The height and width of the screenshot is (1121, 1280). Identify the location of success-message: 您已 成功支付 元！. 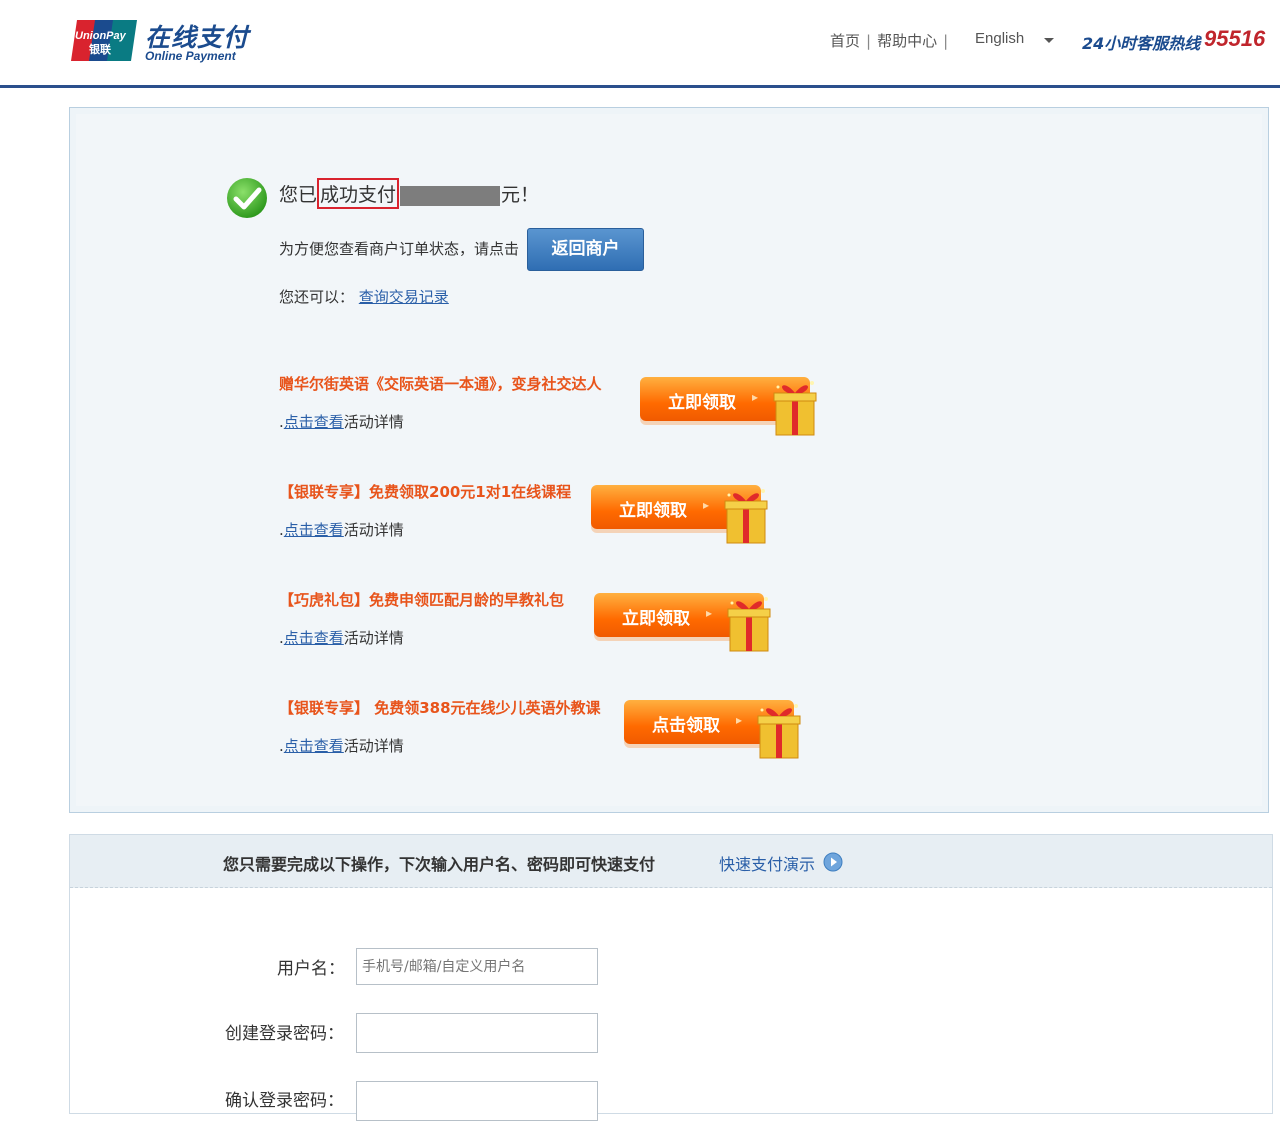
(409, 193).